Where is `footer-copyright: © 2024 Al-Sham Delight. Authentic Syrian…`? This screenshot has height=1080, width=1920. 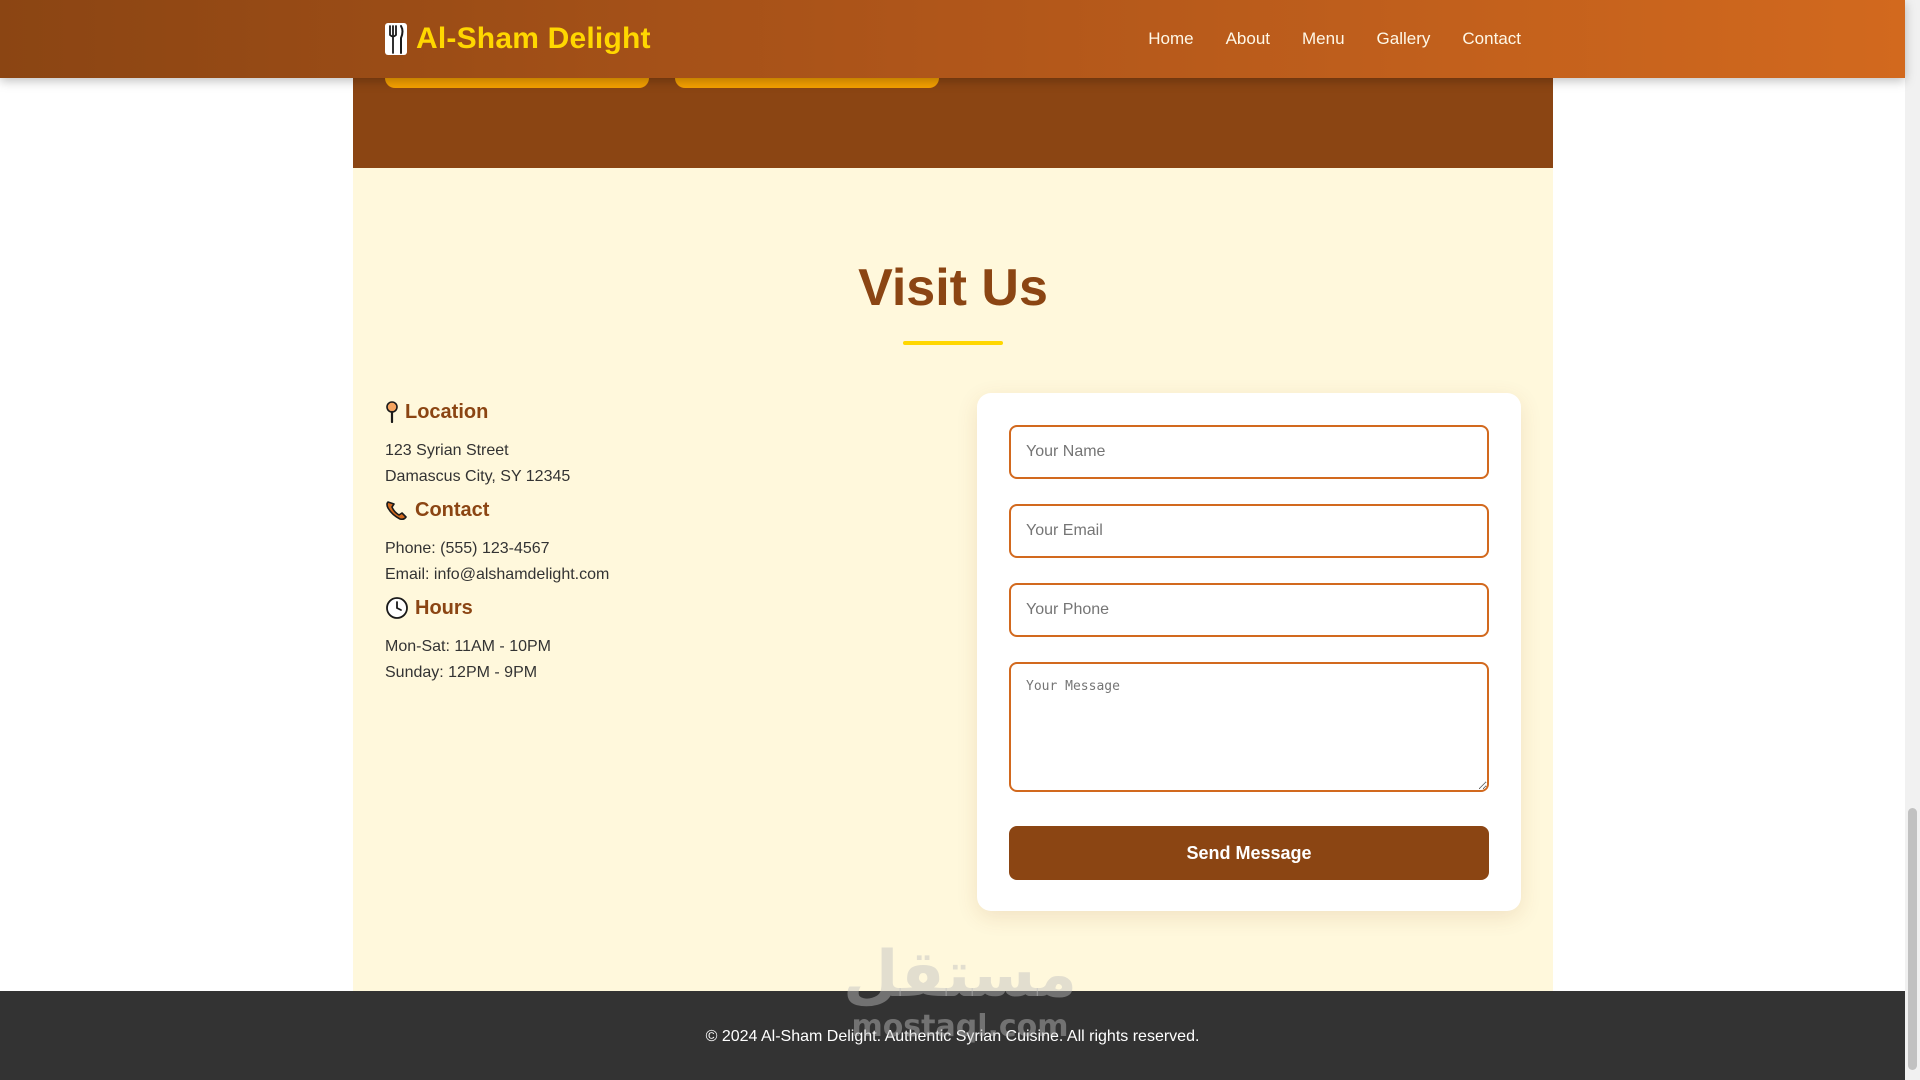 footer-copyright: © 2024 Al-Sham Delight. Authentic Syrian… is located at coordinates (952, 1036).